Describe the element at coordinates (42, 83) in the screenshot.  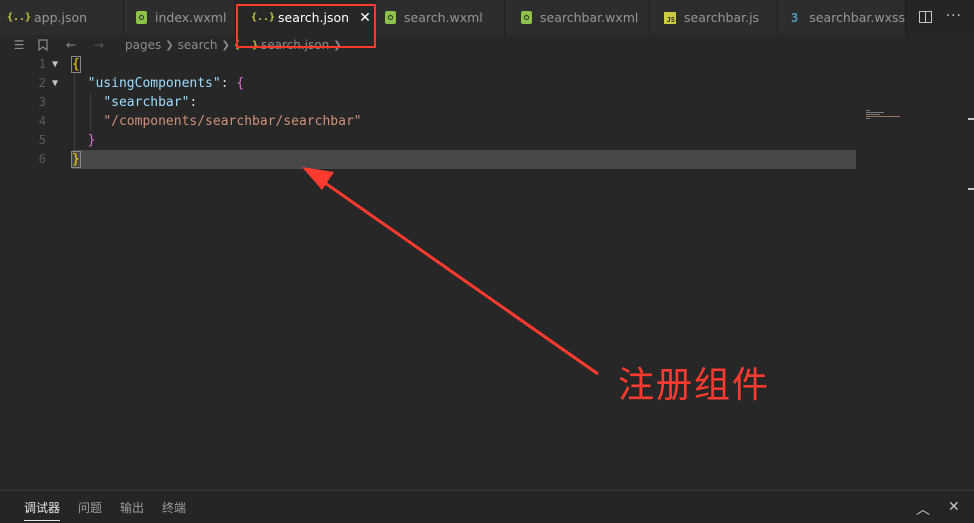
I see `line-number: 2` at that location.